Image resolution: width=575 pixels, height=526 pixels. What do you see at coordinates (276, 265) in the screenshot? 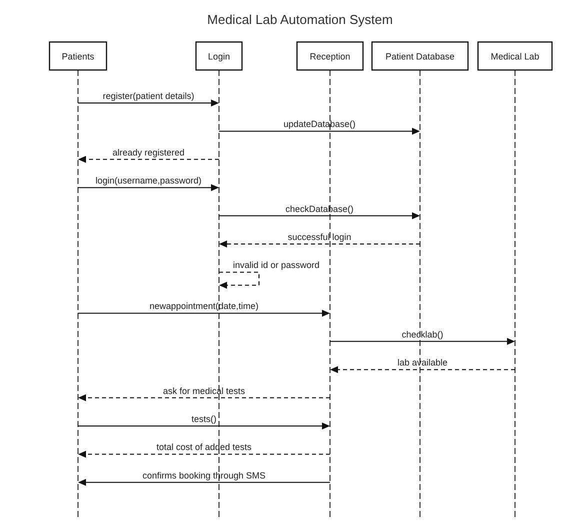
I see `message-label: invalid id or password` at bounding box center [276, 265].